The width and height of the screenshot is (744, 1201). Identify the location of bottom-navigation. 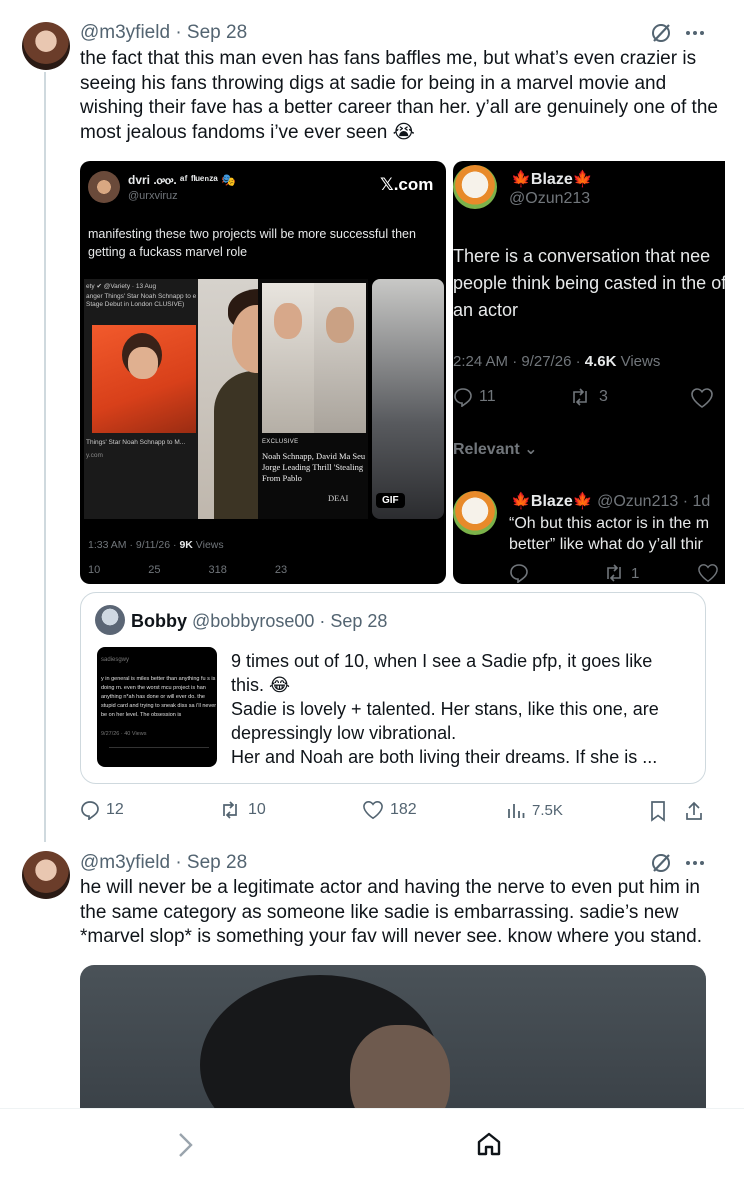
(372, 1154).